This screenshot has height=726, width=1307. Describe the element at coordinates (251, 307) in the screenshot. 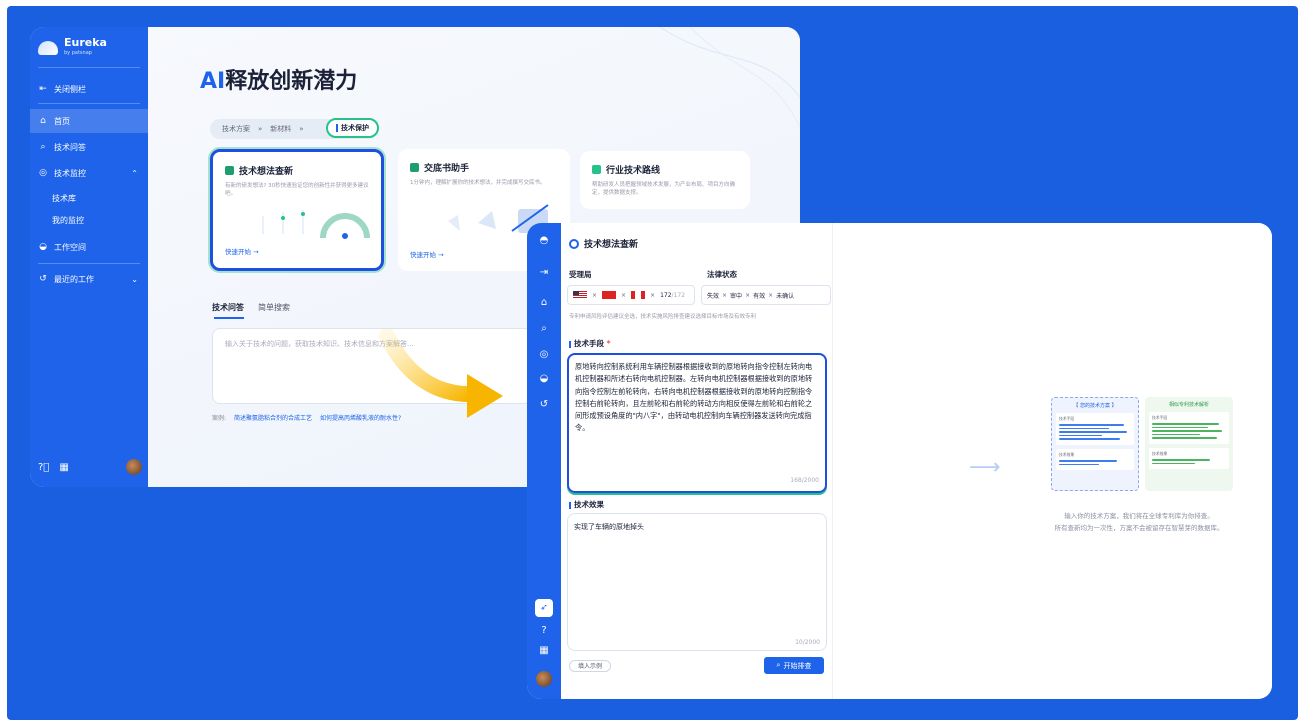

I see `search-tabs: 技术问答 简单搜索` at that location.